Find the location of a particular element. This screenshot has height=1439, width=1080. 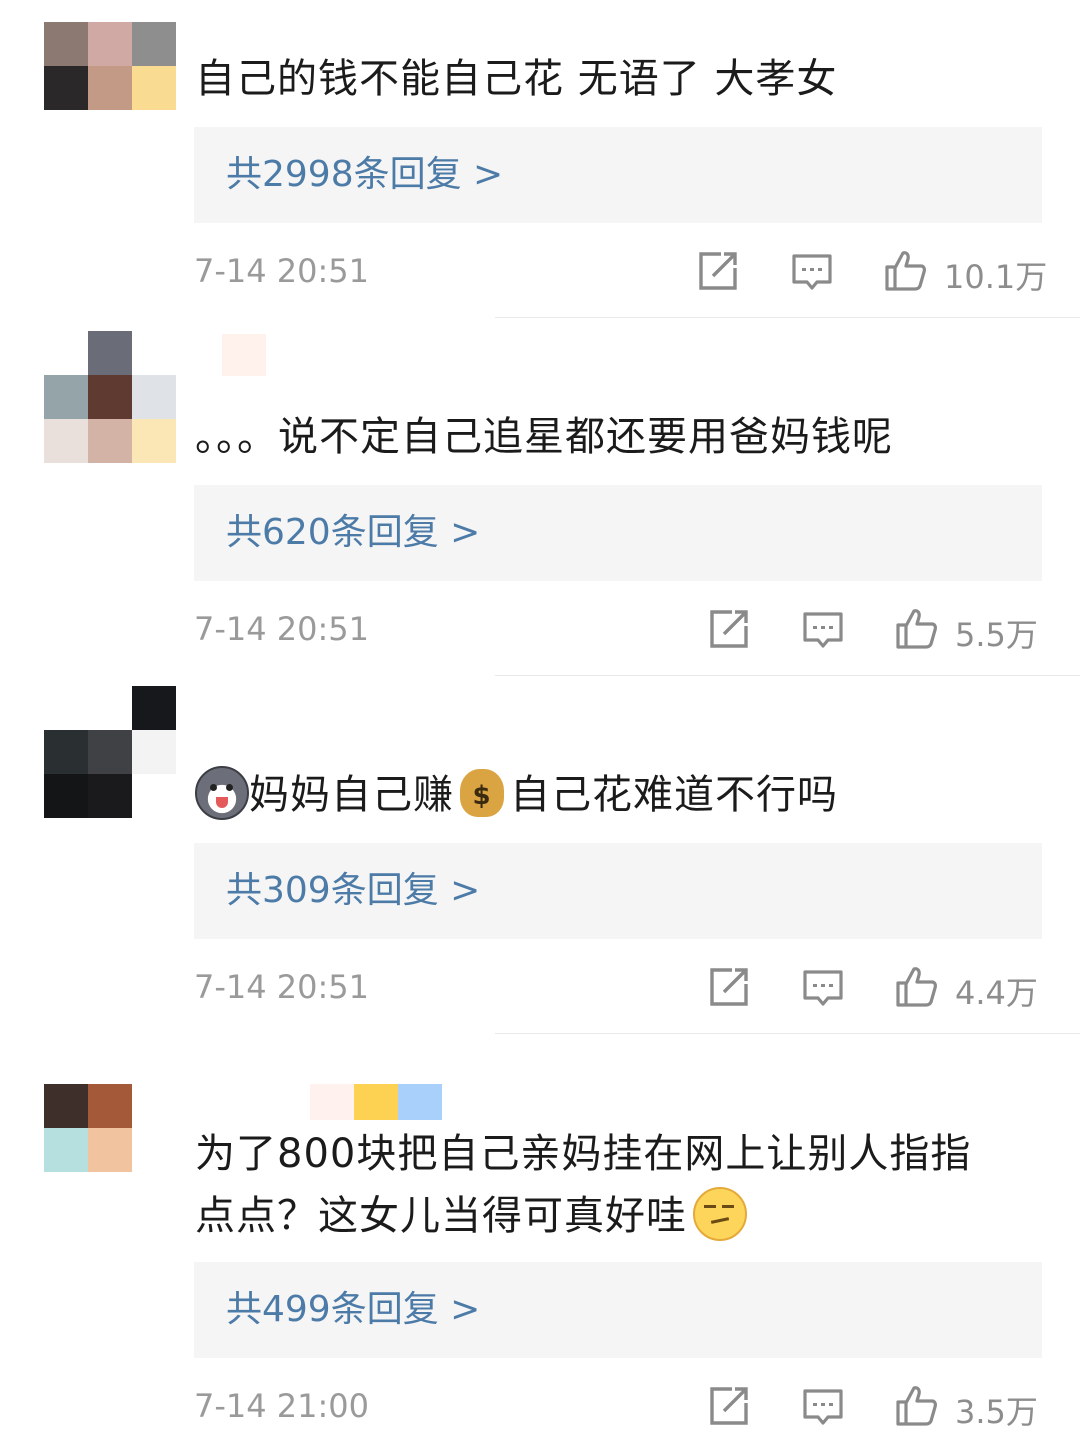

smirk-face-icon is located at coordinates (720, 1214).